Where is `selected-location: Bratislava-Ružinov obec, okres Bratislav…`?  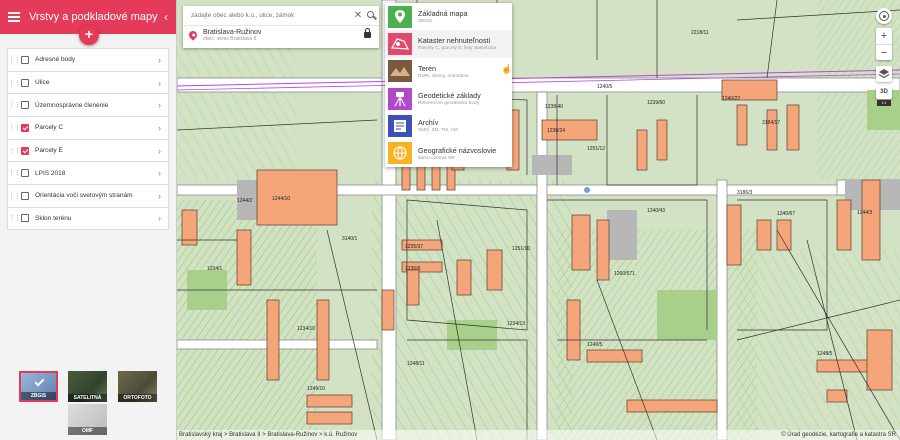 selected-location: Bratislava-Ružinov obec, okres Bratislav… is located at coordinates (281, 37).